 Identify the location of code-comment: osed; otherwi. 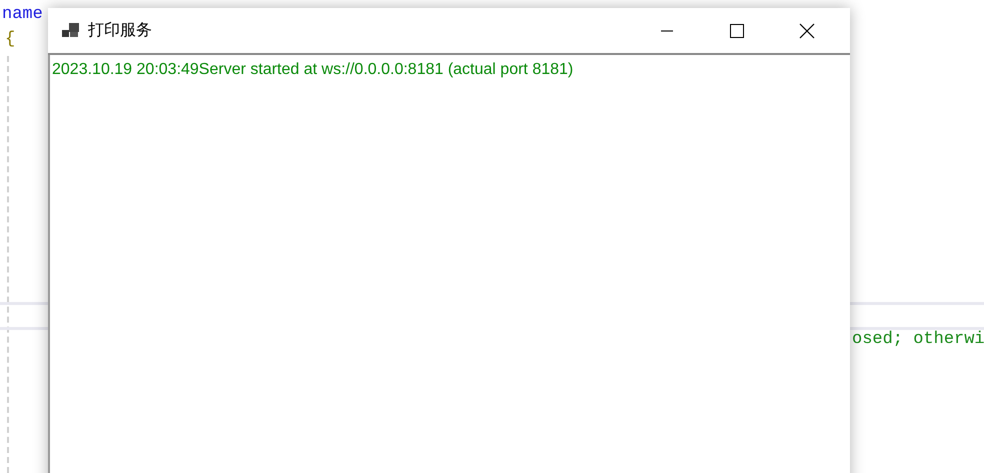
(918, 339).